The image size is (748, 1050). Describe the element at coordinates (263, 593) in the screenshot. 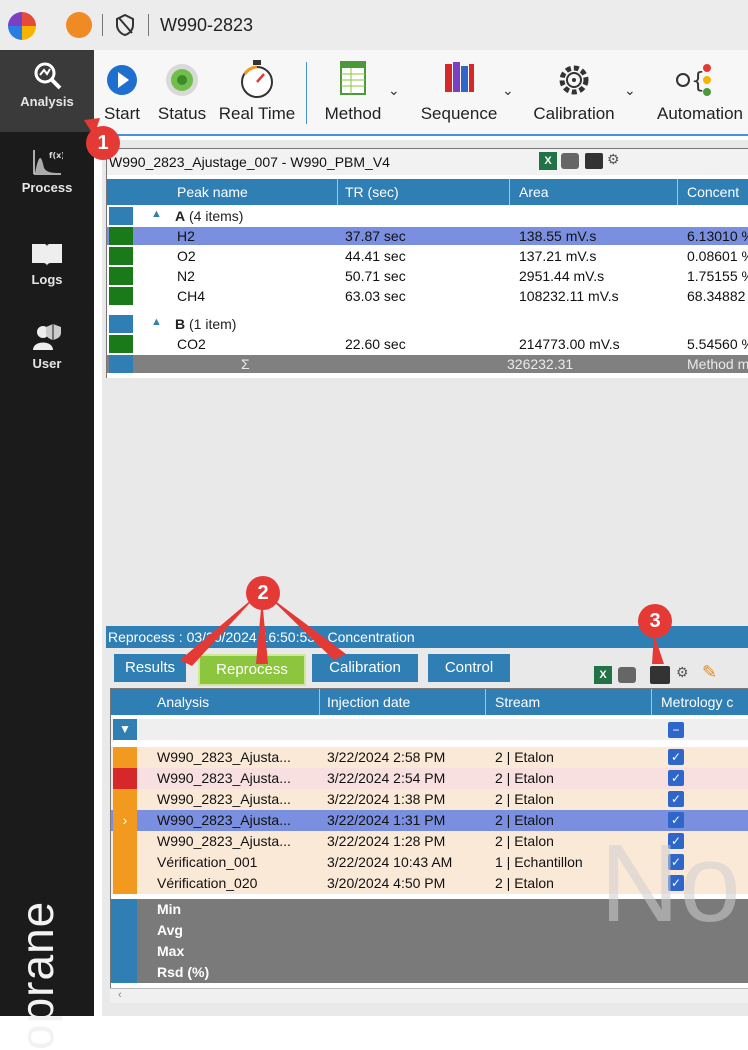

I see `callout-2: 2` at that location.